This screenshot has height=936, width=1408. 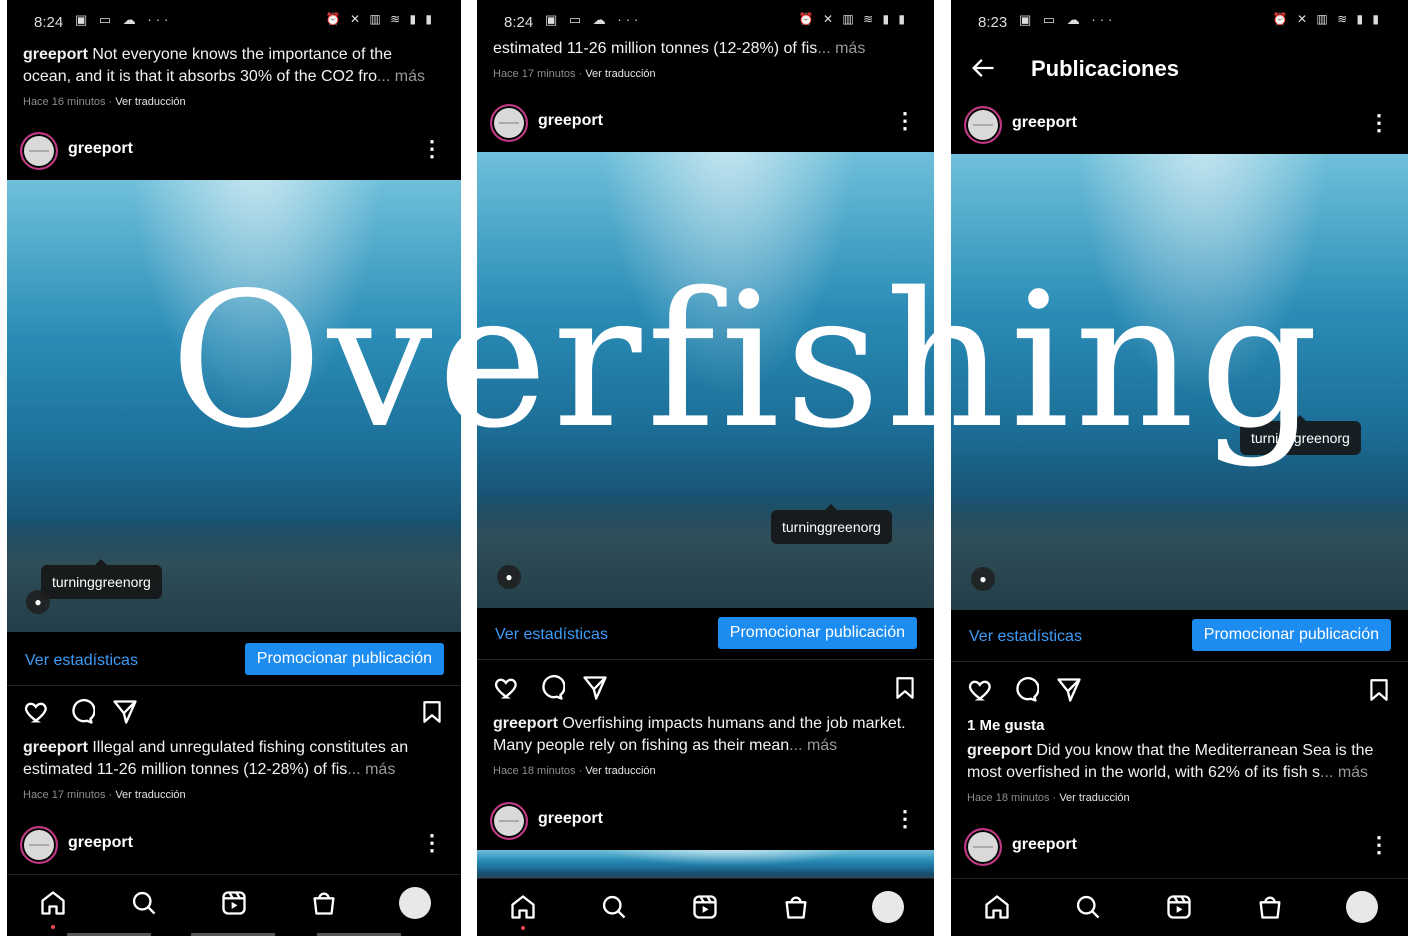 I want to click on post-time: Hace 16 minutos ·, so click(x=69, y=102).